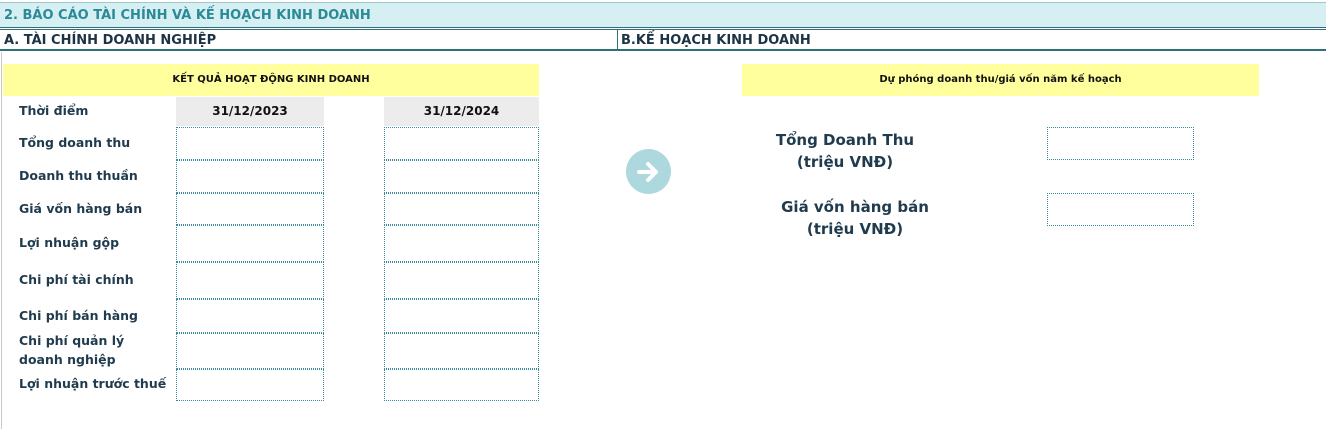 This screenshot has width=1326, height=429. I want to click on period-label: Thời điểm, so click(54, 110).